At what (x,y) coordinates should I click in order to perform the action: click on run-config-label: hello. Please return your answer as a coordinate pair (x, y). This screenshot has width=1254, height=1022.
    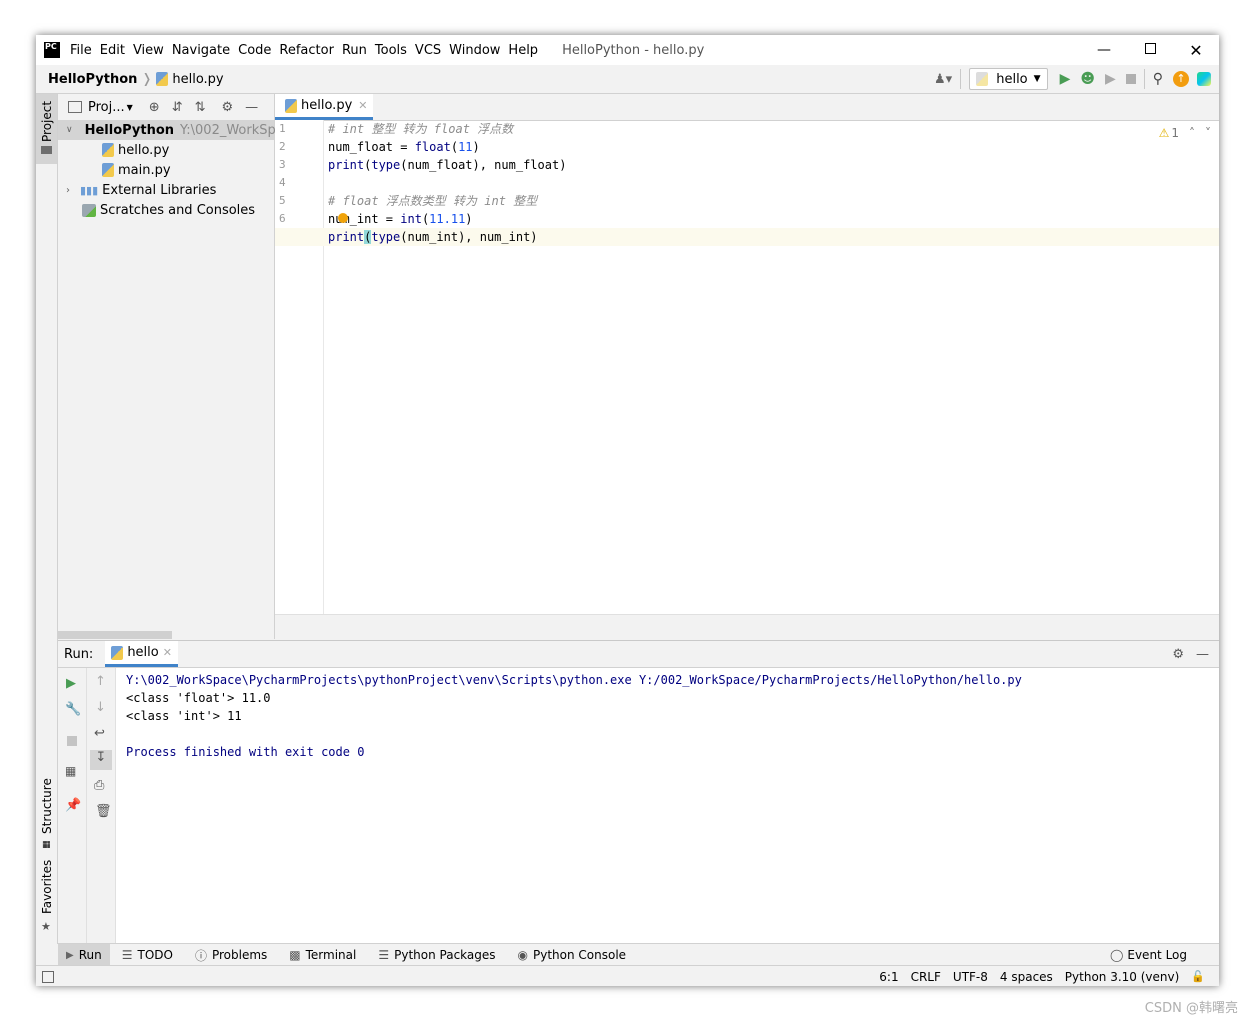
    Looking at the image, I should click on (1012, 79).